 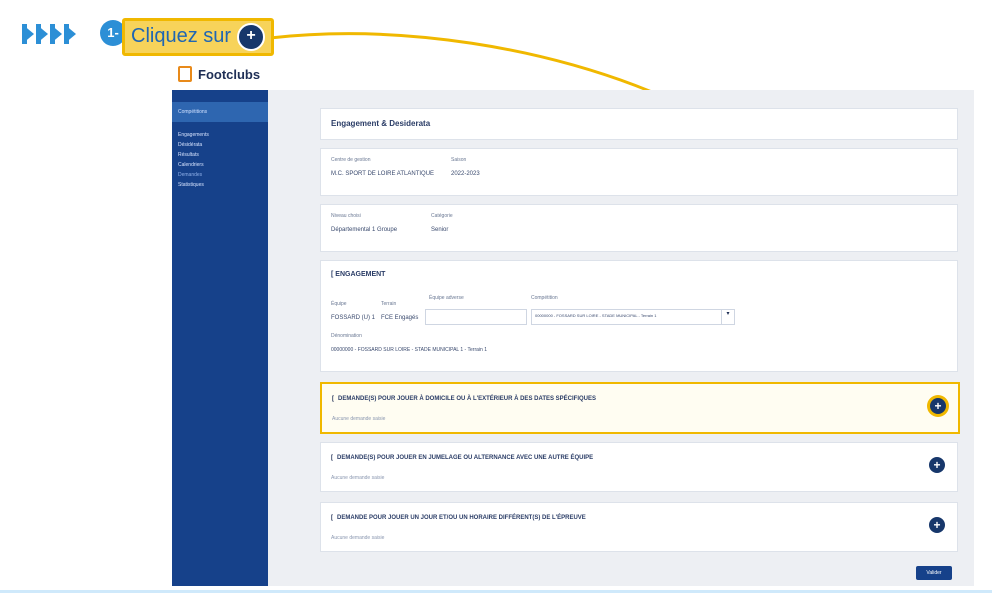 What do you see at coordinates (364, 230) in the screenshot?
I see `level-value-1: Départemental 1 Groupe` at bounding box center [364, 230].